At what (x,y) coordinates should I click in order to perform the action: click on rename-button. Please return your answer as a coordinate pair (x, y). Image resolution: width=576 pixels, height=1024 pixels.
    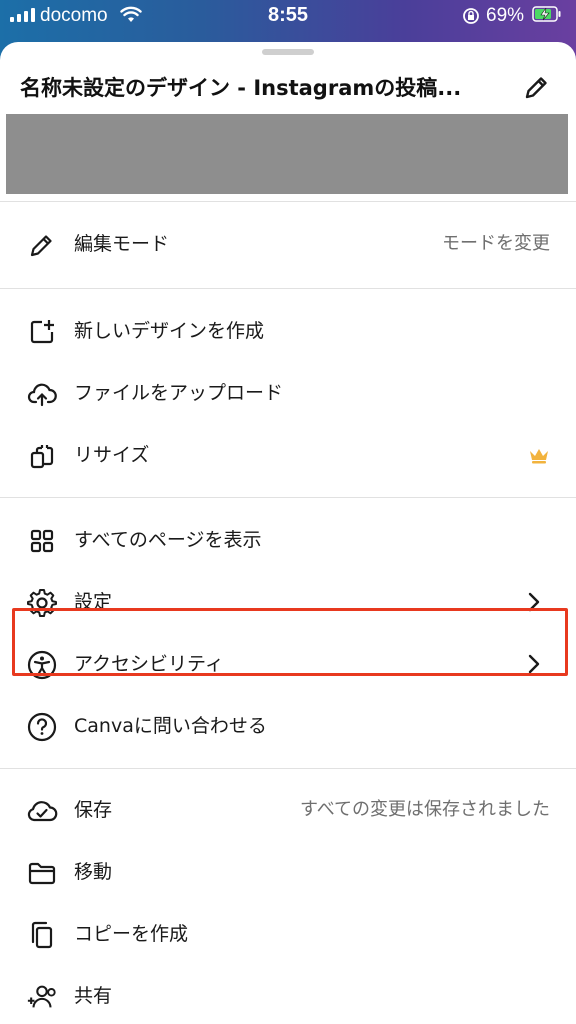
    Looking at the image, I should click on (536, 88).